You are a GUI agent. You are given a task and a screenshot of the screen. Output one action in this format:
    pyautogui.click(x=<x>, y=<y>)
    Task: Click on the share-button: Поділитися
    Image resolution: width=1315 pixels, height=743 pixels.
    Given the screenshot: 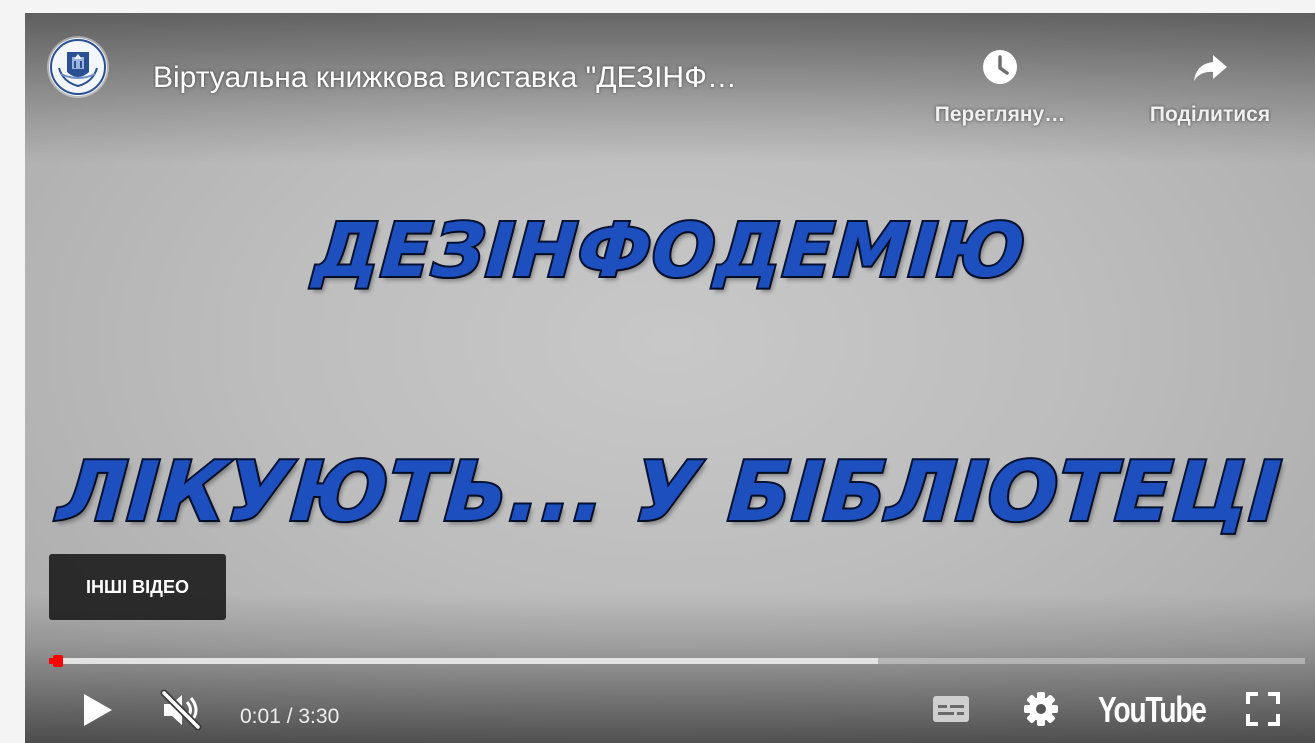 What is the action you would take?
    pyautogui.click(x=1210, y=92)
    